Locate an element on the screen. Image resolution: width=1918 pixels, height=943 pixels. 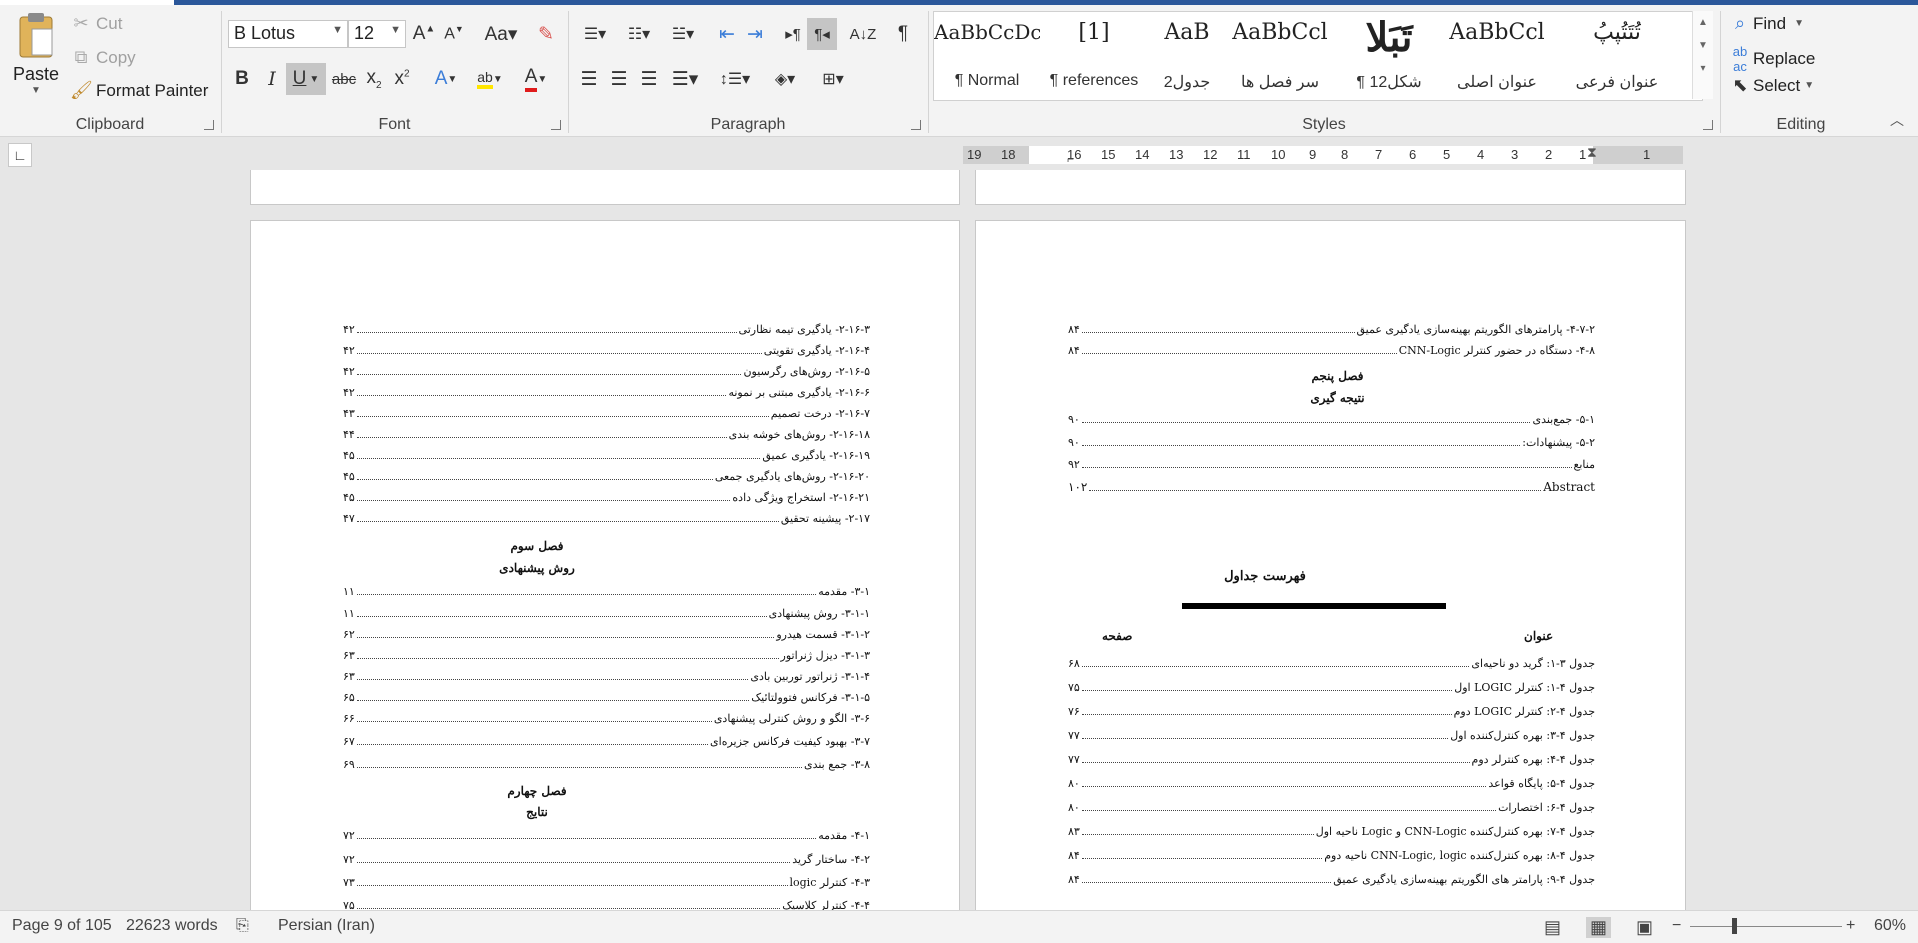
toc-entry: ۵-۱- جمع‌بندی ۹۰ is located at coordinates (1331, 419).